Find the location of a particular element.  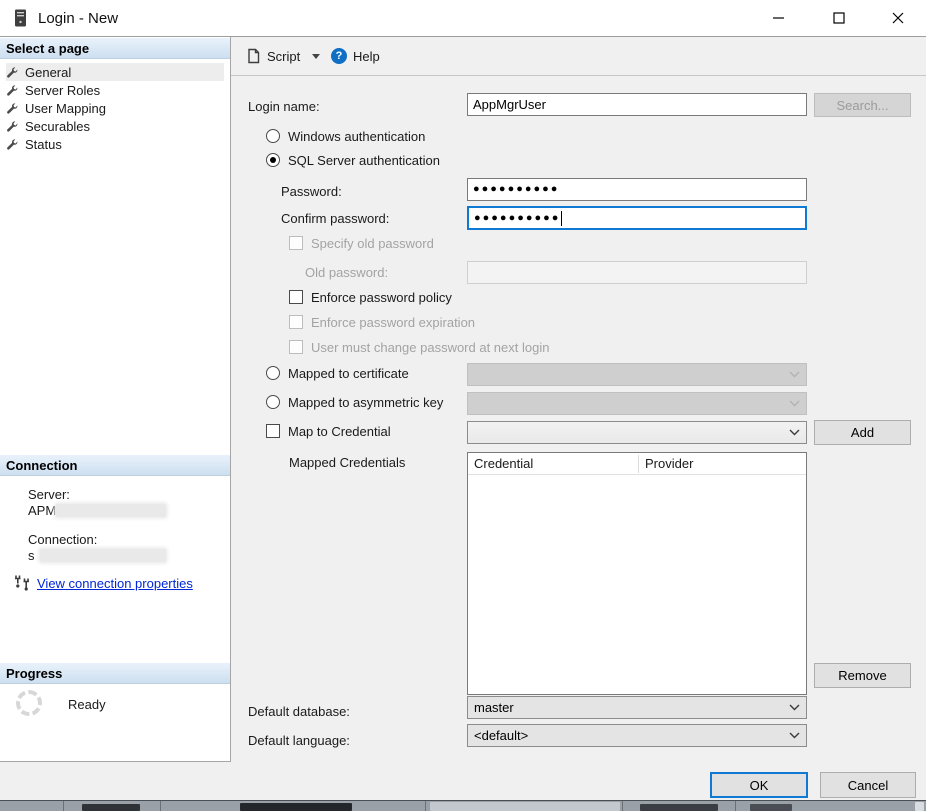

server-label: Server: is located at coordinates (49, 494).